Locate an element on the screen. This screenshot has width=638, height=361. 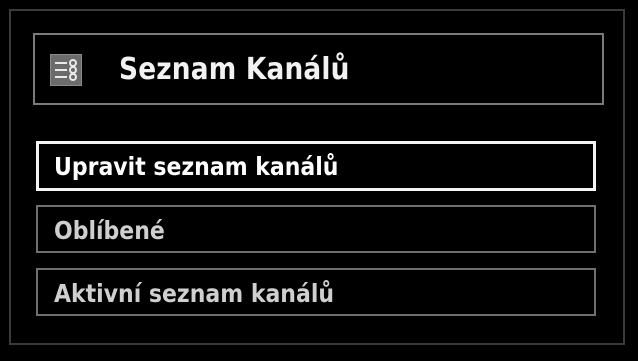
page-title: Seznam Kanálů is located at coordinates (234, 69).